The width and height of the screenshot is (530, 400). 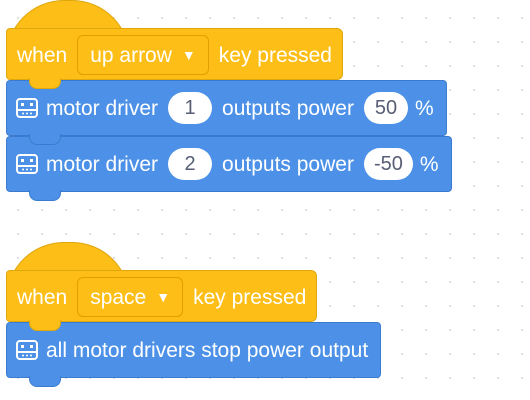 What do you see at coordinates (118, 297) in the screenshot?
I see `key-dropdown-value: space` at bounding box center [118, 297].